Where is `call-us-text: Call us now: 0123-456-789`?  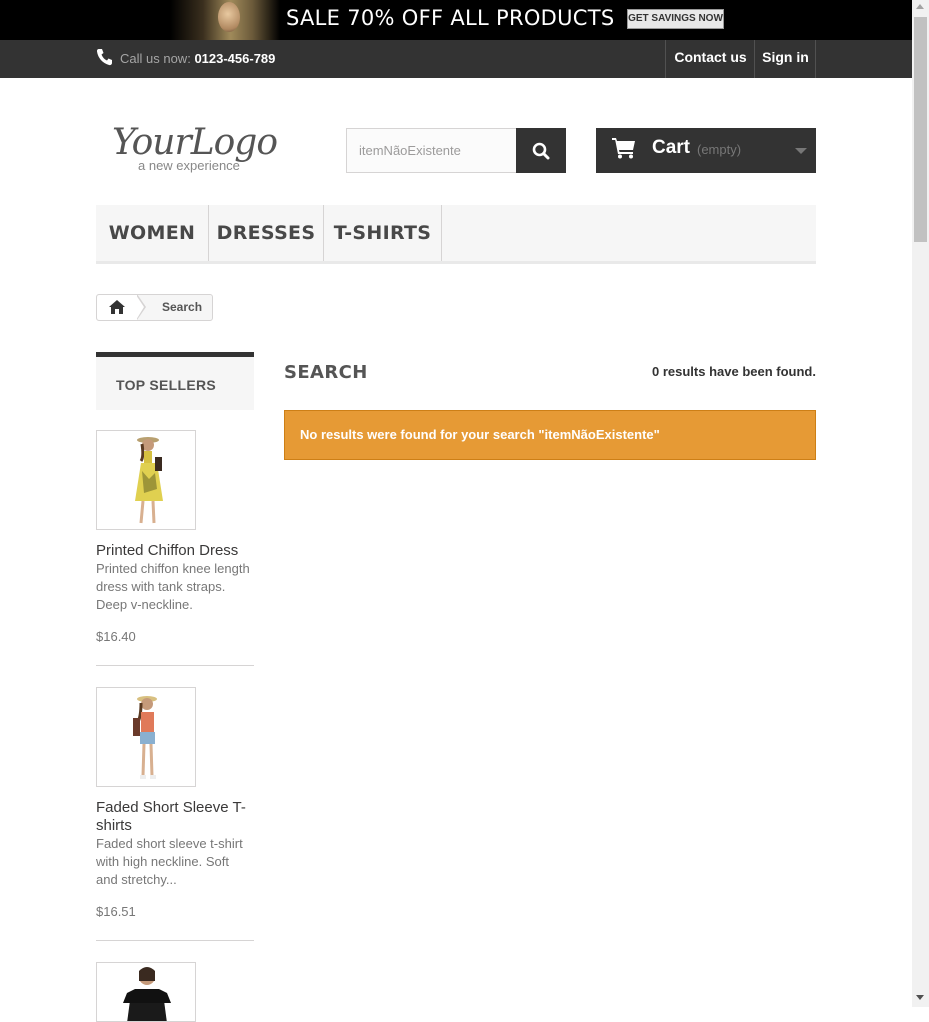
call-us-text: Call us now: 0123-456-789 is located at coordinates (197, 58).